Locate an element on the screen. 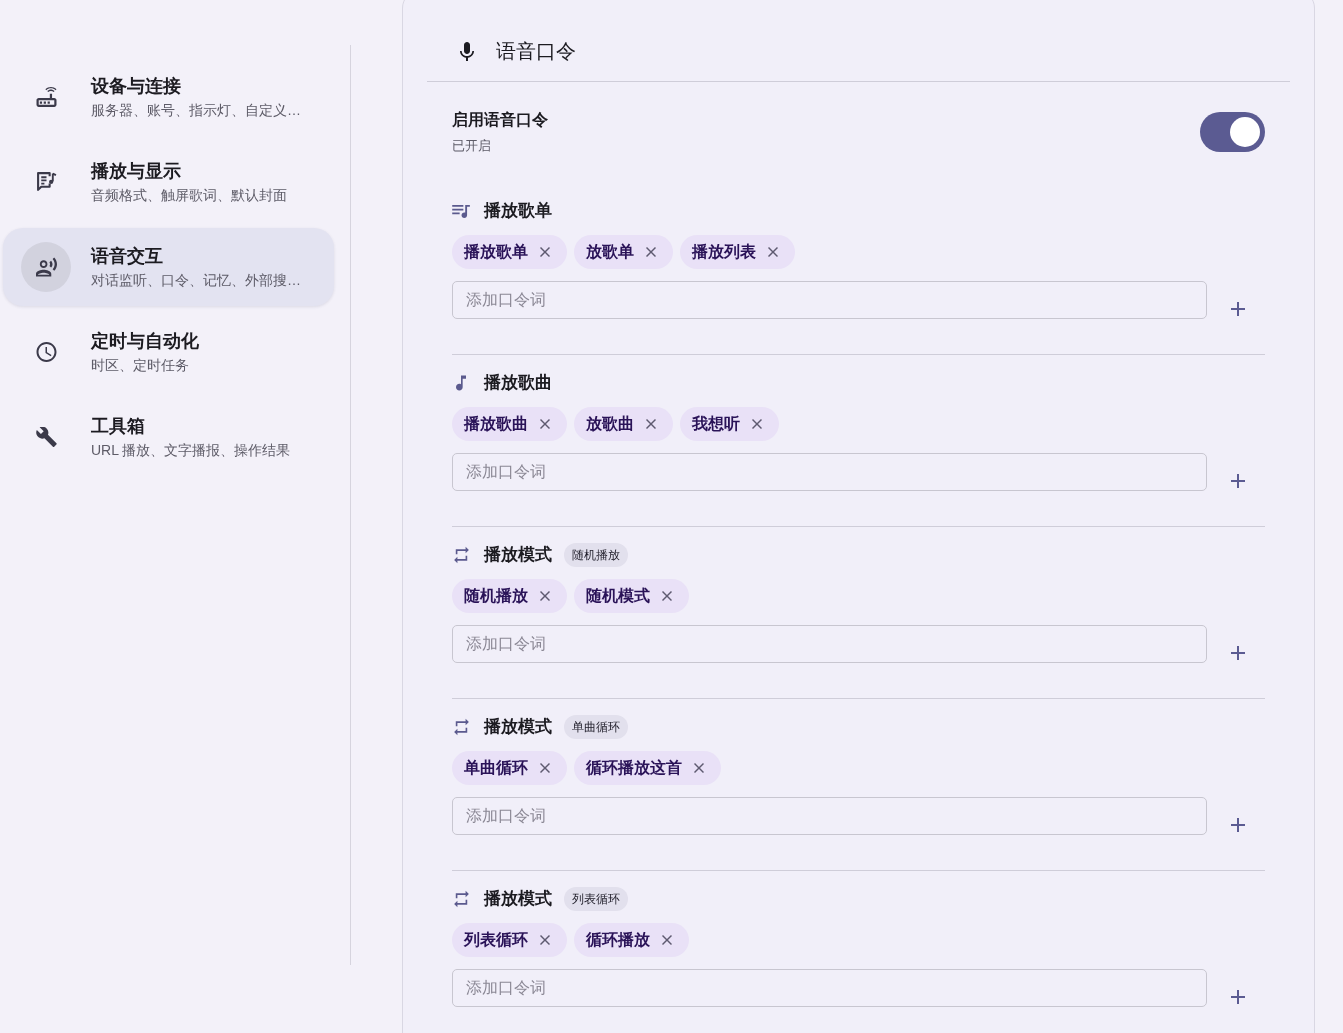  keyword-chip: 播放歌曲 is located at coordinates (509, 424).